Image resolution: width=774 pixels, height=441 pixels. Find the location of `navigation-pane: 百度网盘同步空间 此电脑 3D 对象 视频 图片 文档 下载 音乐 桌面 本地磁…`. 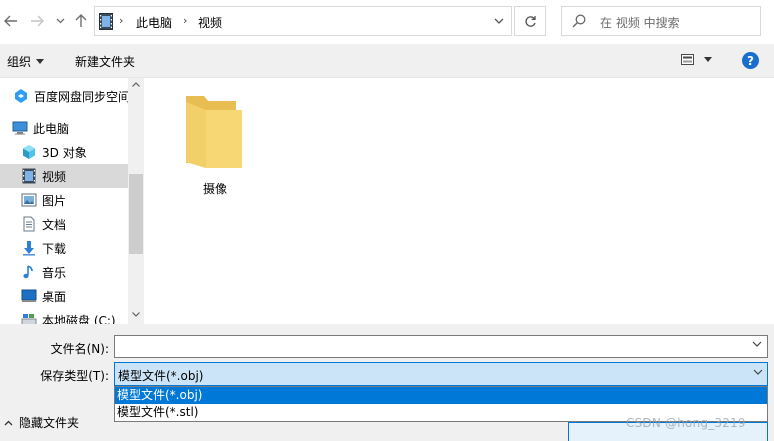

navigation-pane: 百度网盘同步空间 此电脑 3D 对象 视频 图片 文档 下载 音乐 桌面 本地磁… is located at coordinates (72, 201).